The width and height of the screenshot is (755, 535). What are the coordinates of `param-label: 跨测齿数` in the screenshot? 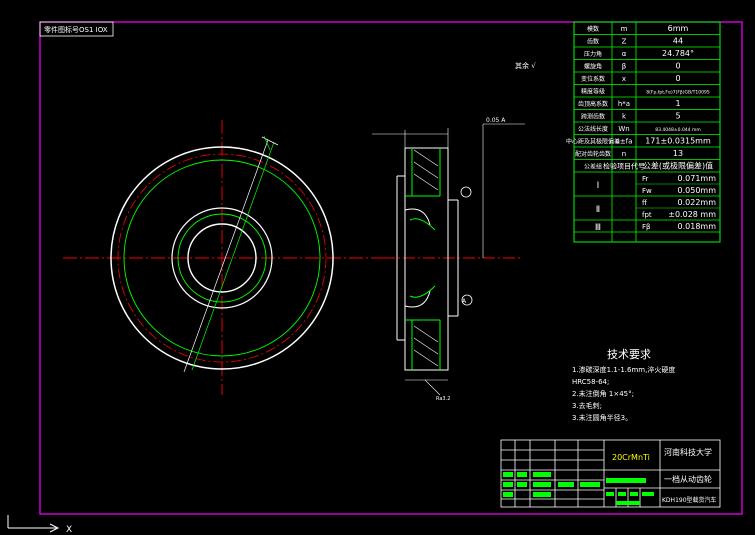 It's located at (593, 117).